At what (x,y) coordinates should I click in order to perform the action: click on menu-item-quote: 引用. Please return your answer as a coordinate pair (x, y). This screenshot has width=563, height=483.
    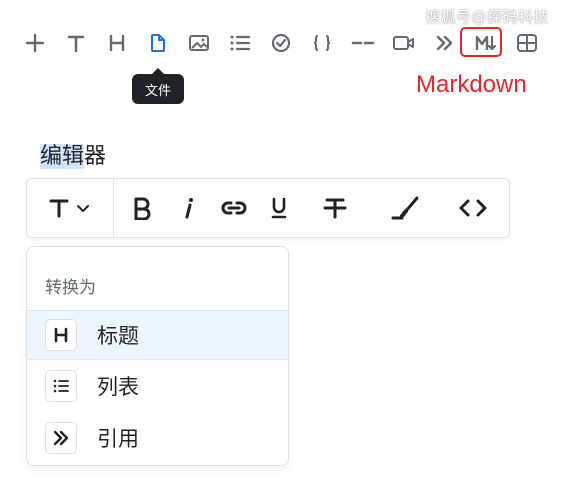
    Looking at the image, I should click on (157, 438).